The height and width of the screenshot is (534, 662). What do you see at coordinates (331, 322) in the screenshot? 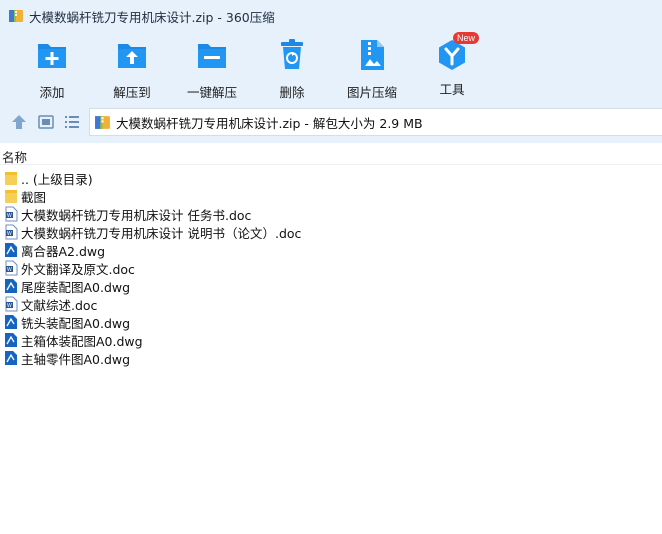
I see `list-item: 铣头装配图A0.dwg` at bounding box center [331, 322].